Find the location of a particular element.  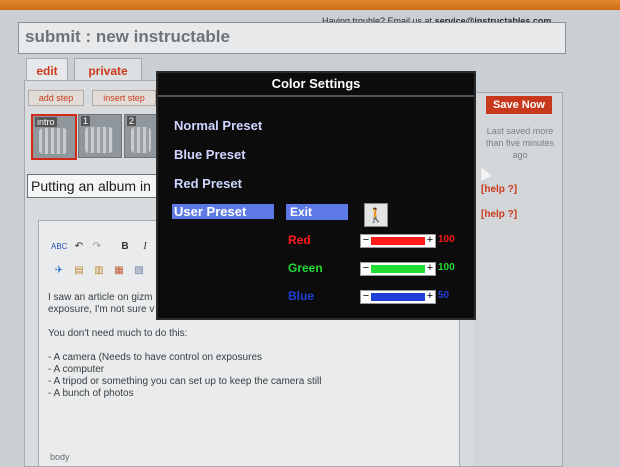

editor-line: - A computer is located at coordinates (76, 369).